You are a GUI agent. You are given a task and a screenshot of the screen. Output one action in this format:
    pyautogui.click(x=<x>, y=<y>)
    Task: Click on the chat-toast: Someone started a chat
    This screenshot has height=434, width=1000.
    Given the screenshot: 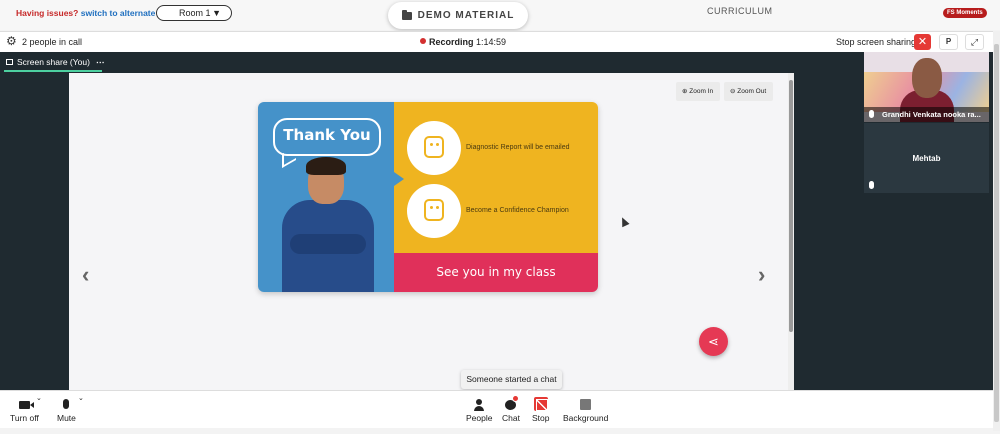 What is the action you would take?
    pyautogui.click(x=511, y=379)
    